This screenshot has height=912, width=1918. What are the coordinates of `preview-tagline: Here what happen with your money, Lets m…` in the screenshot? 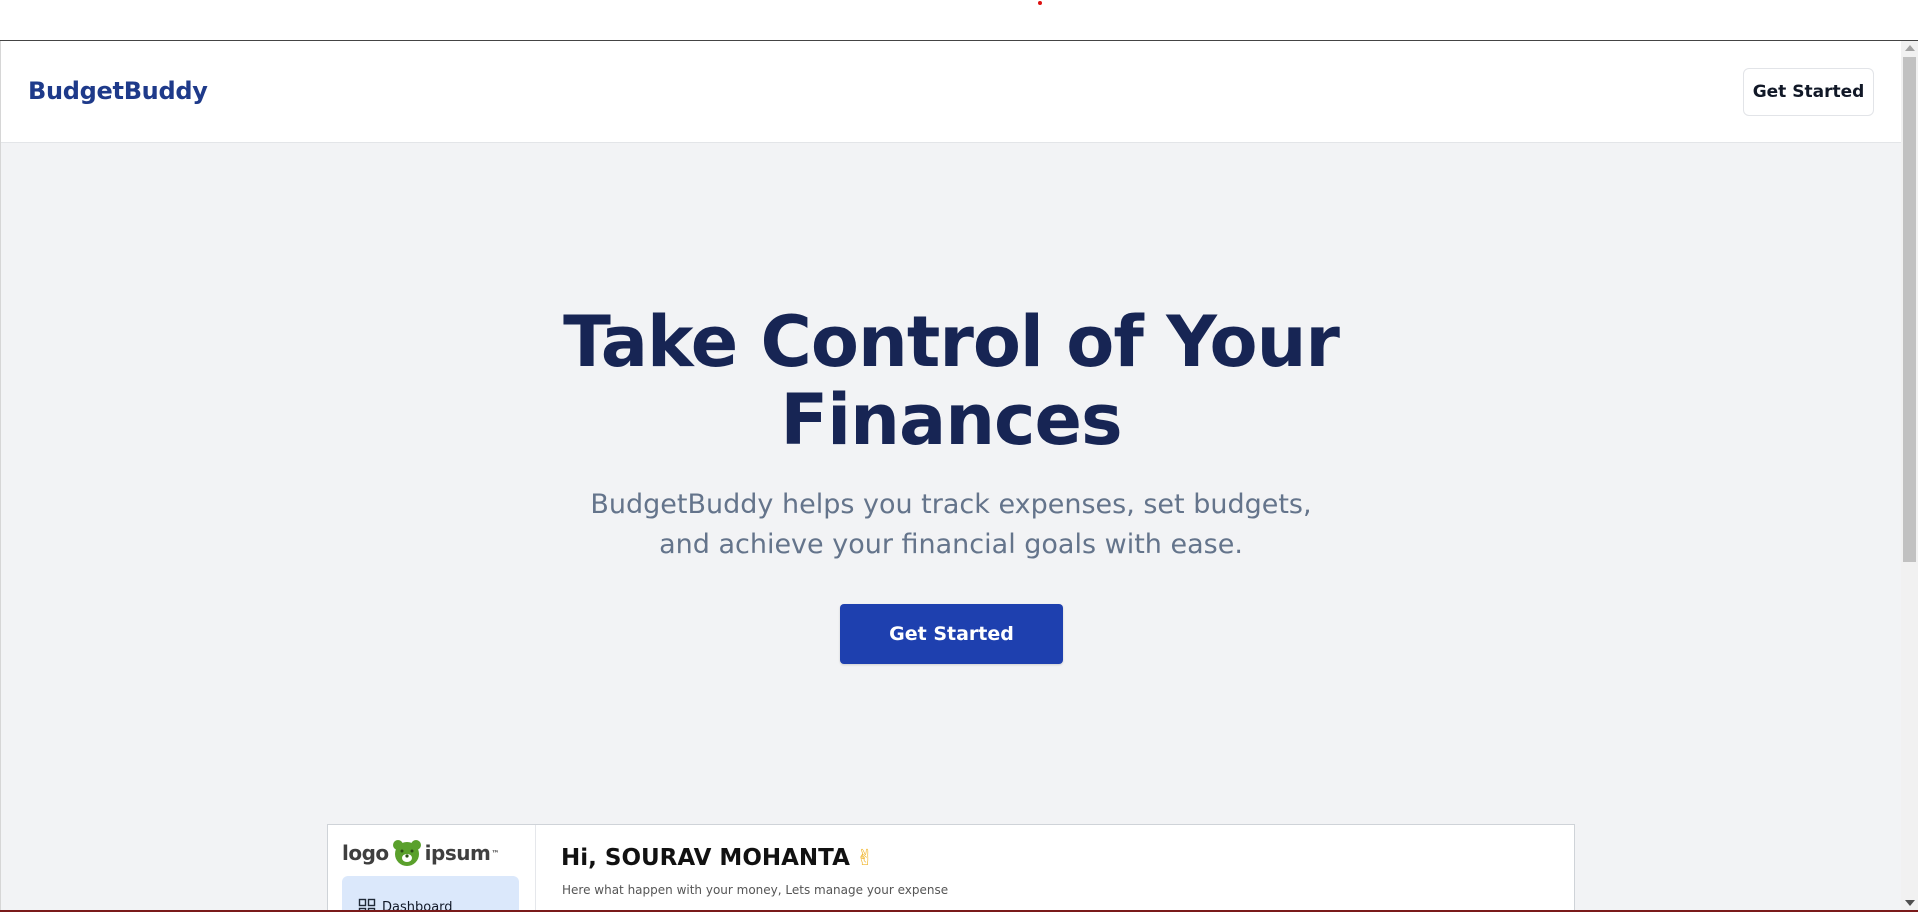 It's located at (755, 890).